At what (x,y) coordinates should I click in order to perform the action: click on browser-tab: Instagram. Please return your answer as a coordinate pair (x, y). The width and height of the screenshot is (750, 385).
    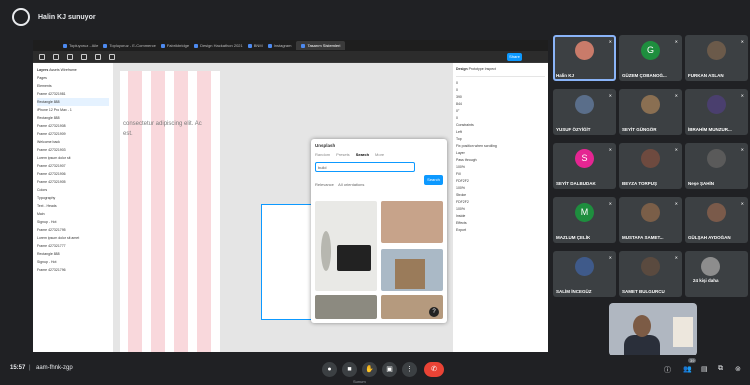
    Looking at the image, I should click on (279, 45).